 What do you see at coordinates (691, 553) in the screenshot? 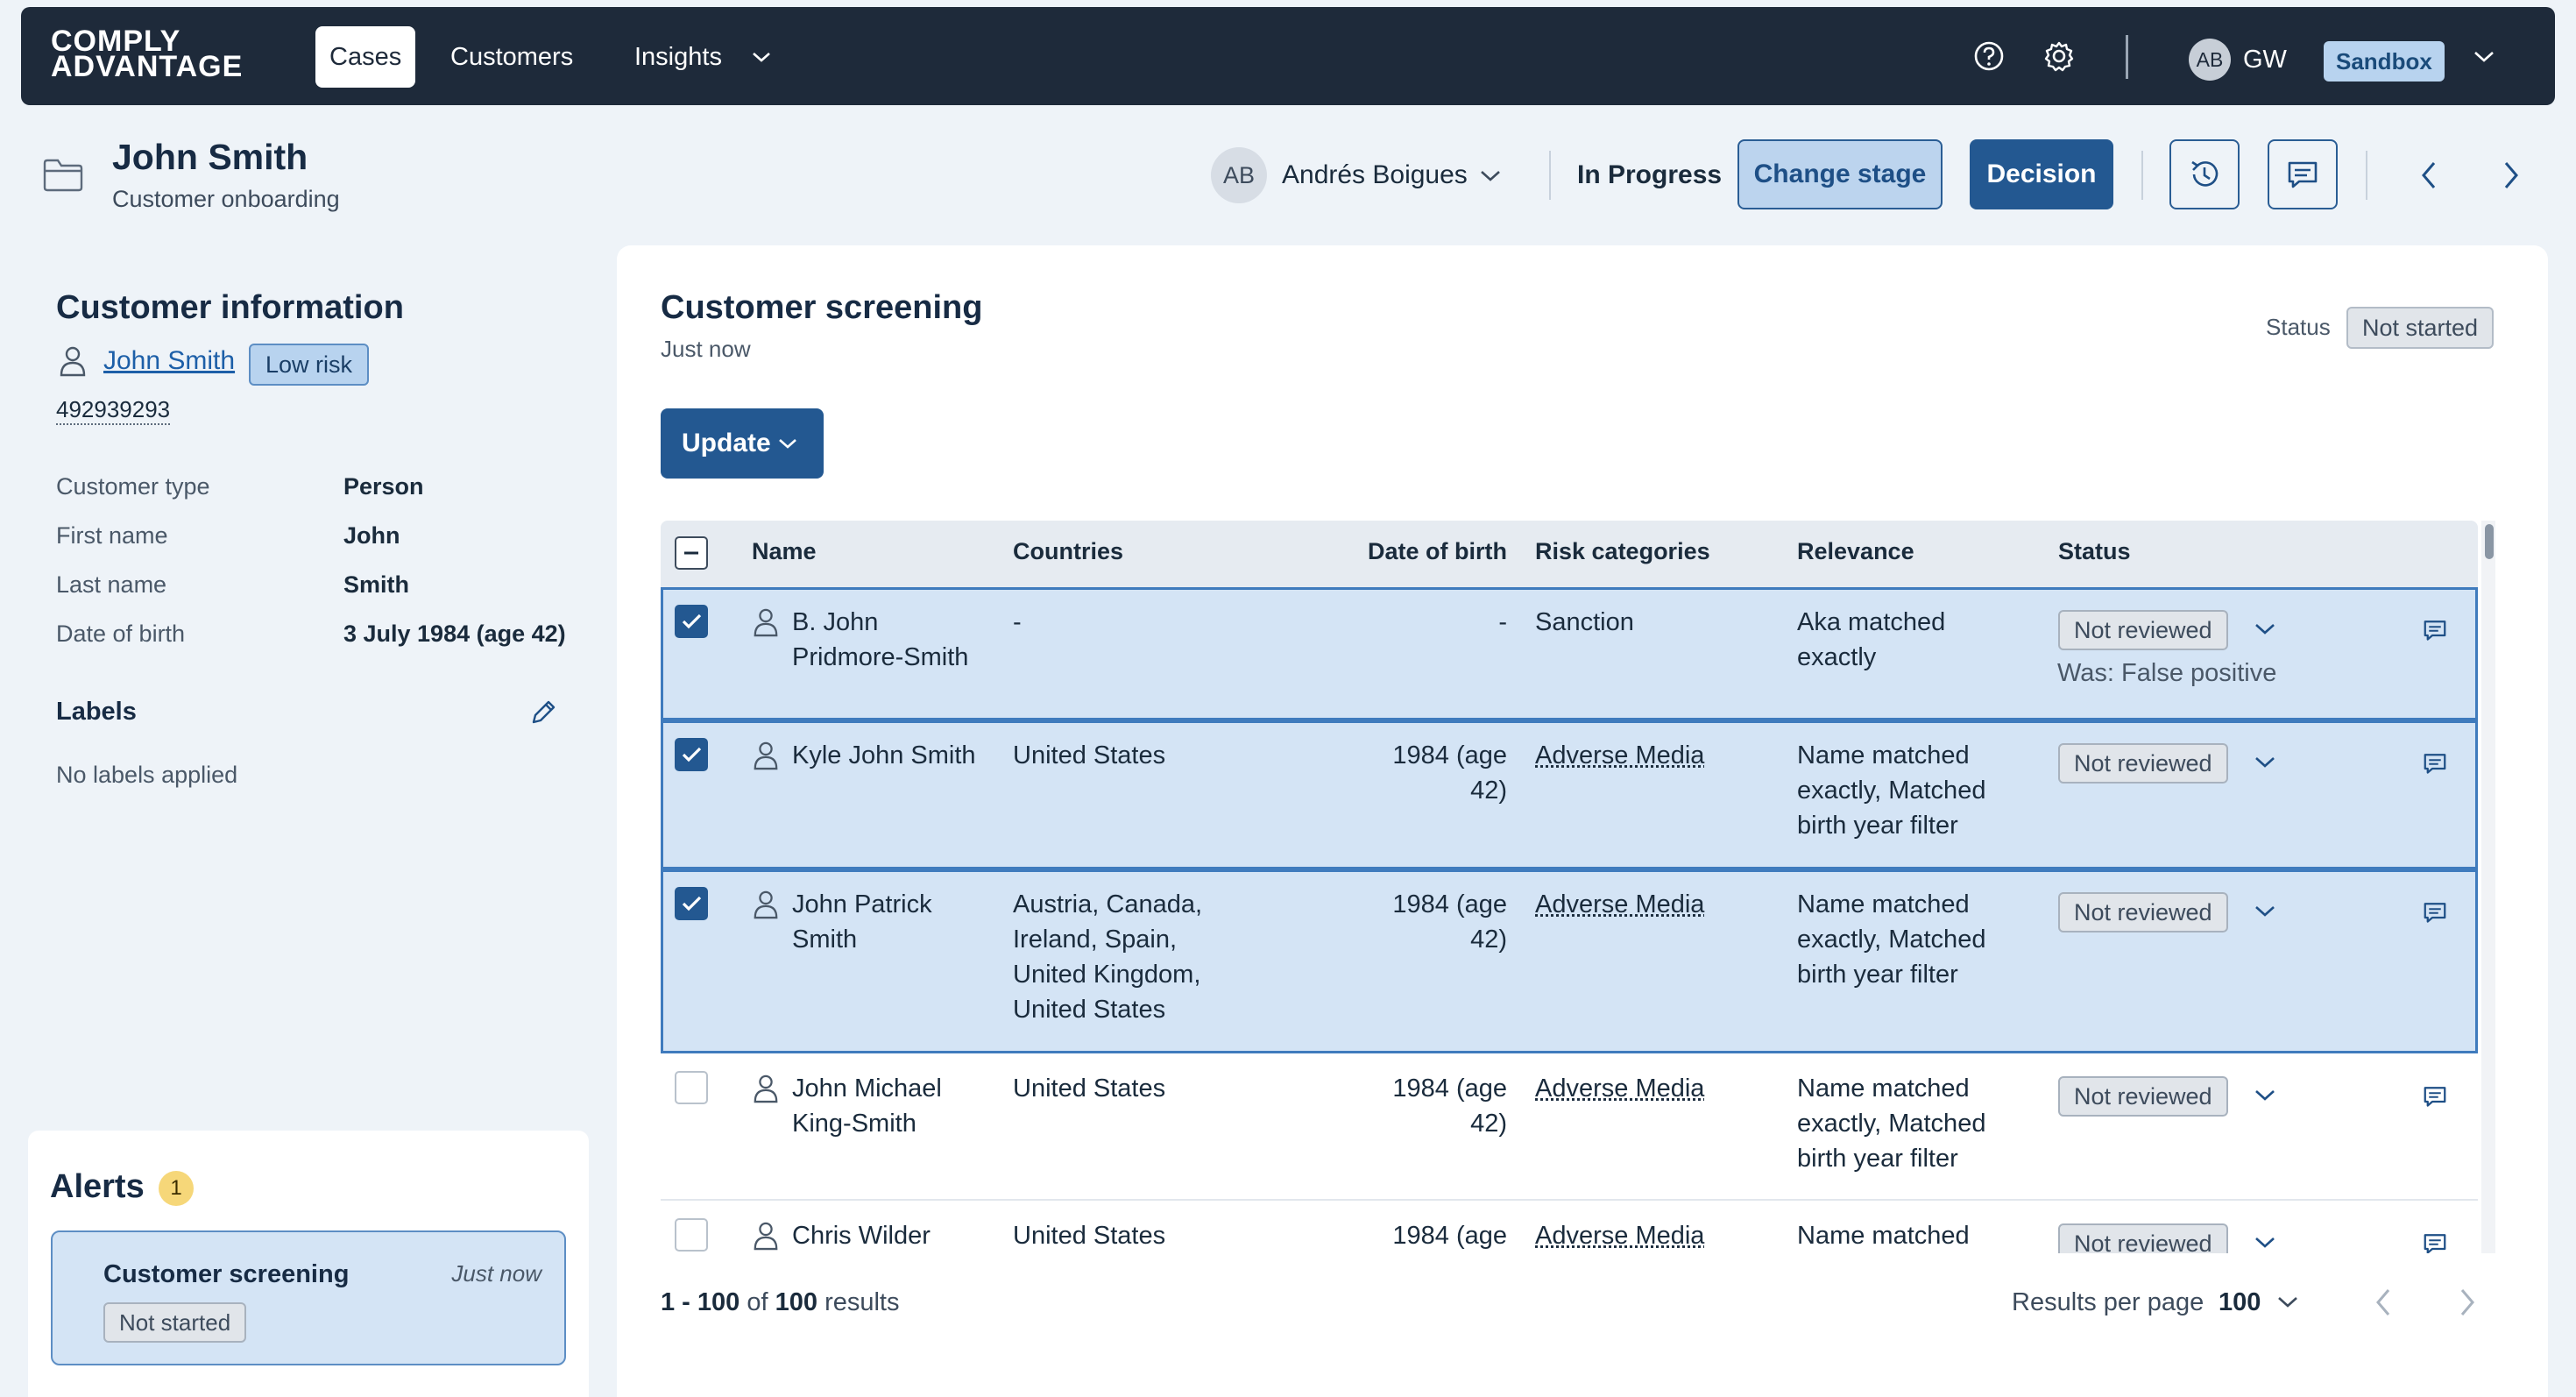
I see `select-all-checkbox` at bounding box center [691, 553].